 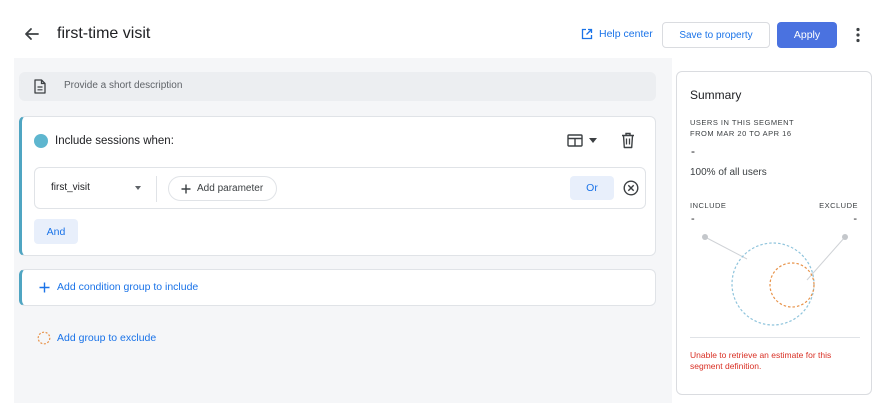 What do you see at coordinates (858, 35) in the screenshot?
I see `more-vert-icon` at bounding box center [858, 35].